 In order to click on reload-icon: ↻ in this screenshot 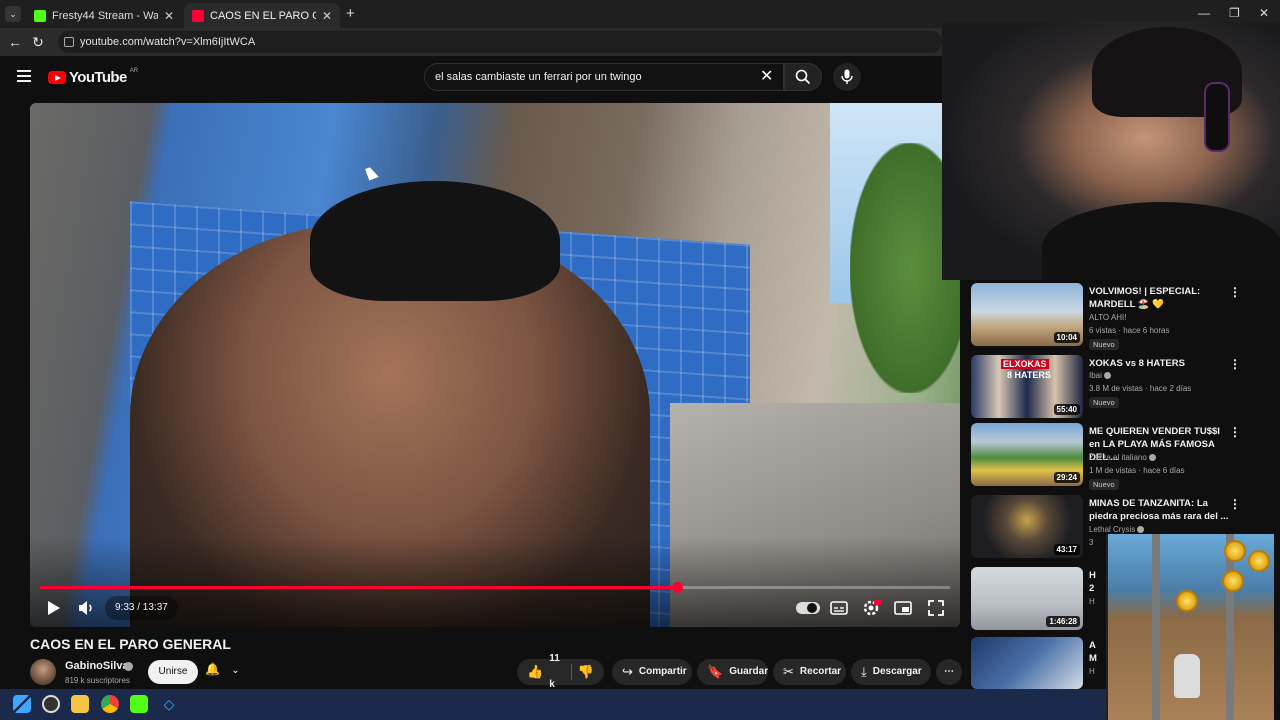, I will do `click(38, 42)`.